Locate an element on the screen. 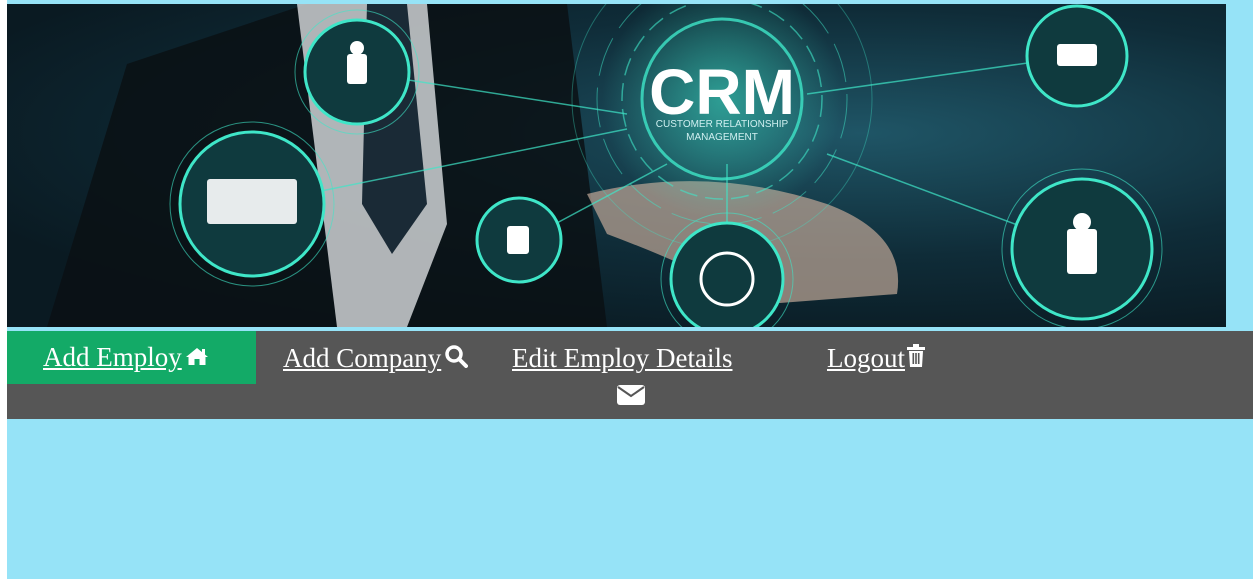 The height and width of the screenshot is (579, 1253). nav-add-company: Add Company is located at coordinates (376, 358).